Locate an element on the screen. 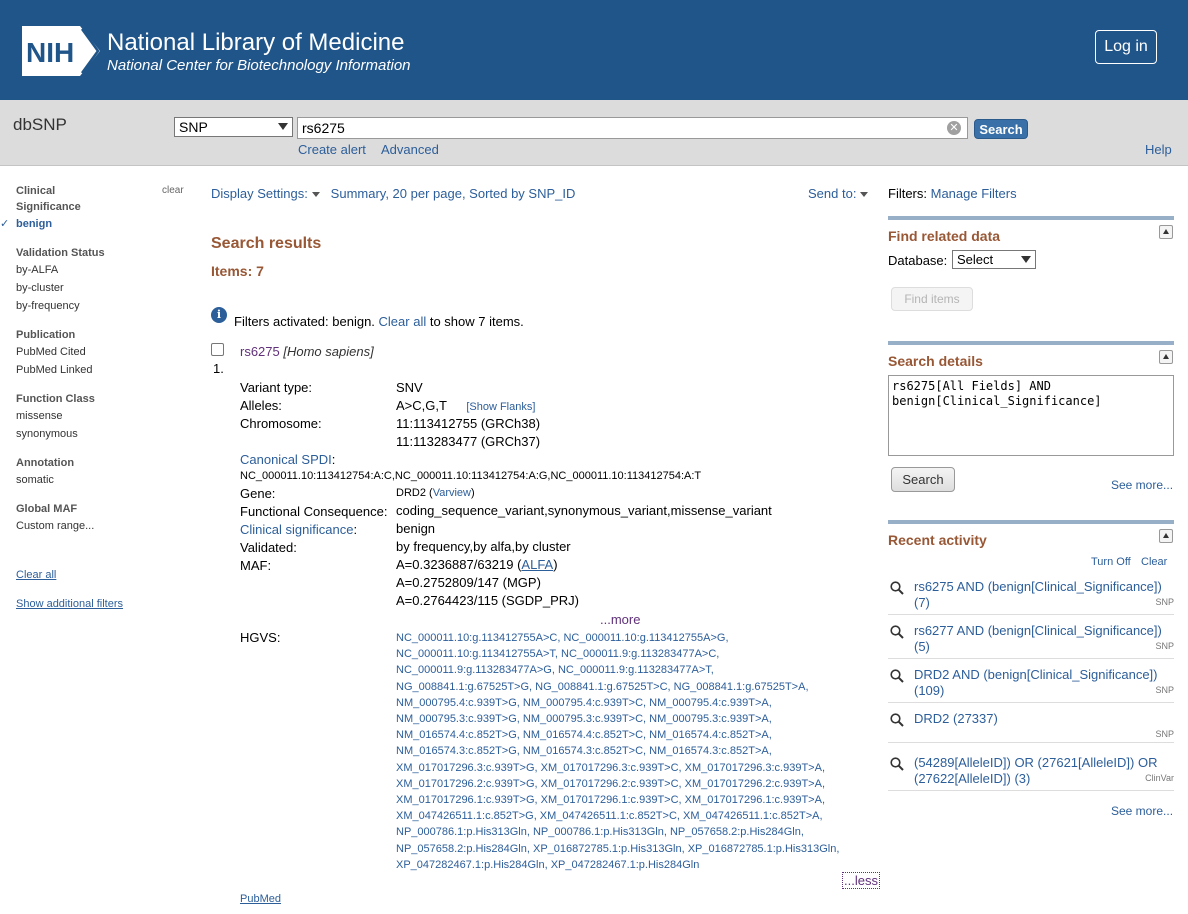 The height and width of the screenshot is (914, 1188). database-label: Database: is located at coordinates (918, 260).